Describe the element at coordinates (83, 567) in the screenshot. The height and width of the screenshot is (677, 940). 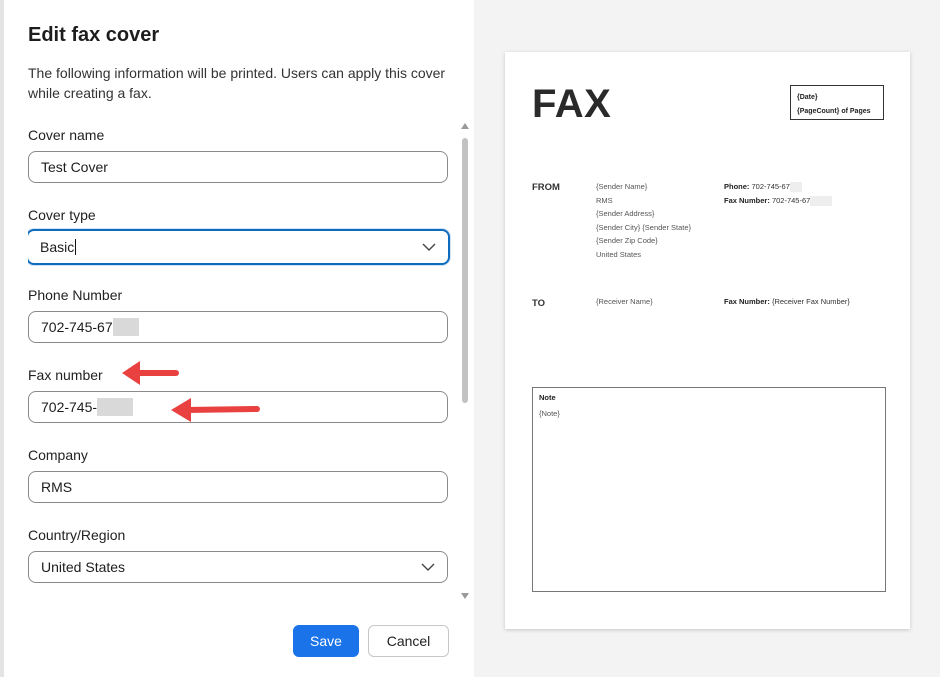
I see `country-value: United States` at that location.